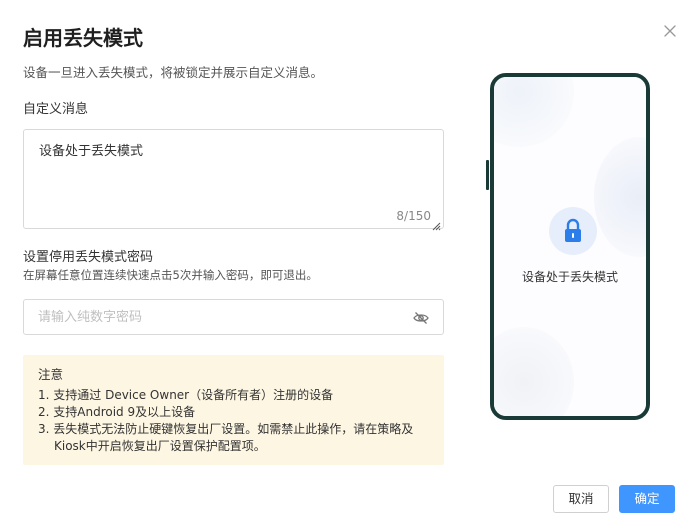  I want to click on lock-icon, so click(573, 231).